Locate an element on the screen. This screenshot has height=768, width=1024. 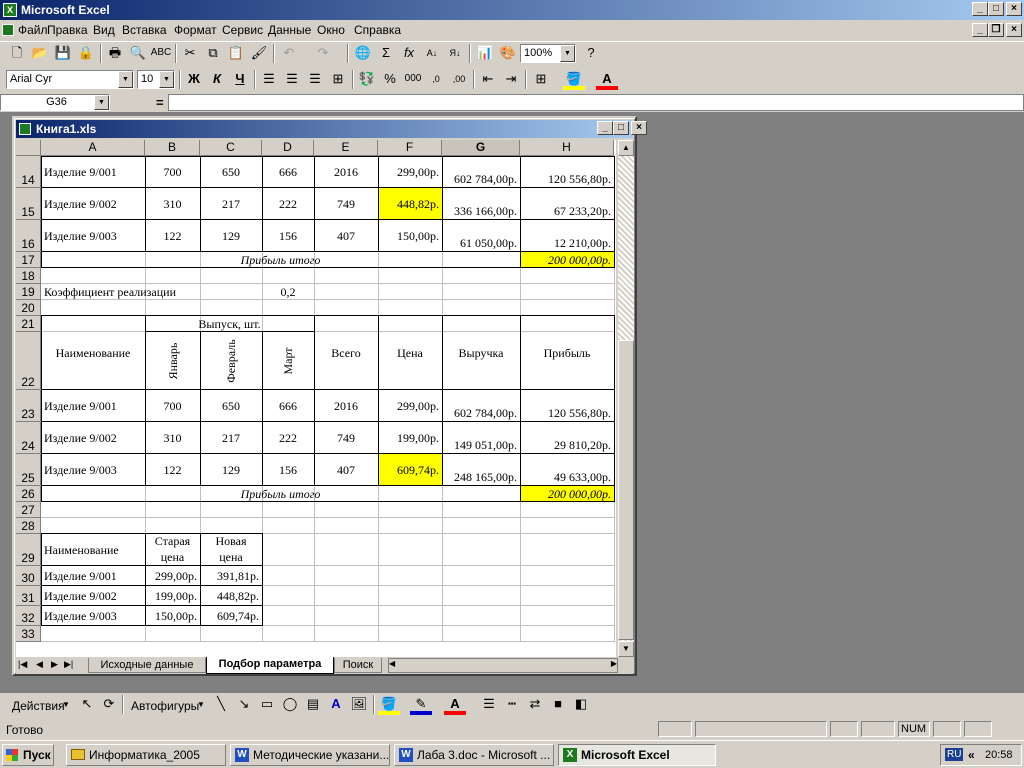
actions-dropdown-icon: ▼ is located at coordinates (66, 704).